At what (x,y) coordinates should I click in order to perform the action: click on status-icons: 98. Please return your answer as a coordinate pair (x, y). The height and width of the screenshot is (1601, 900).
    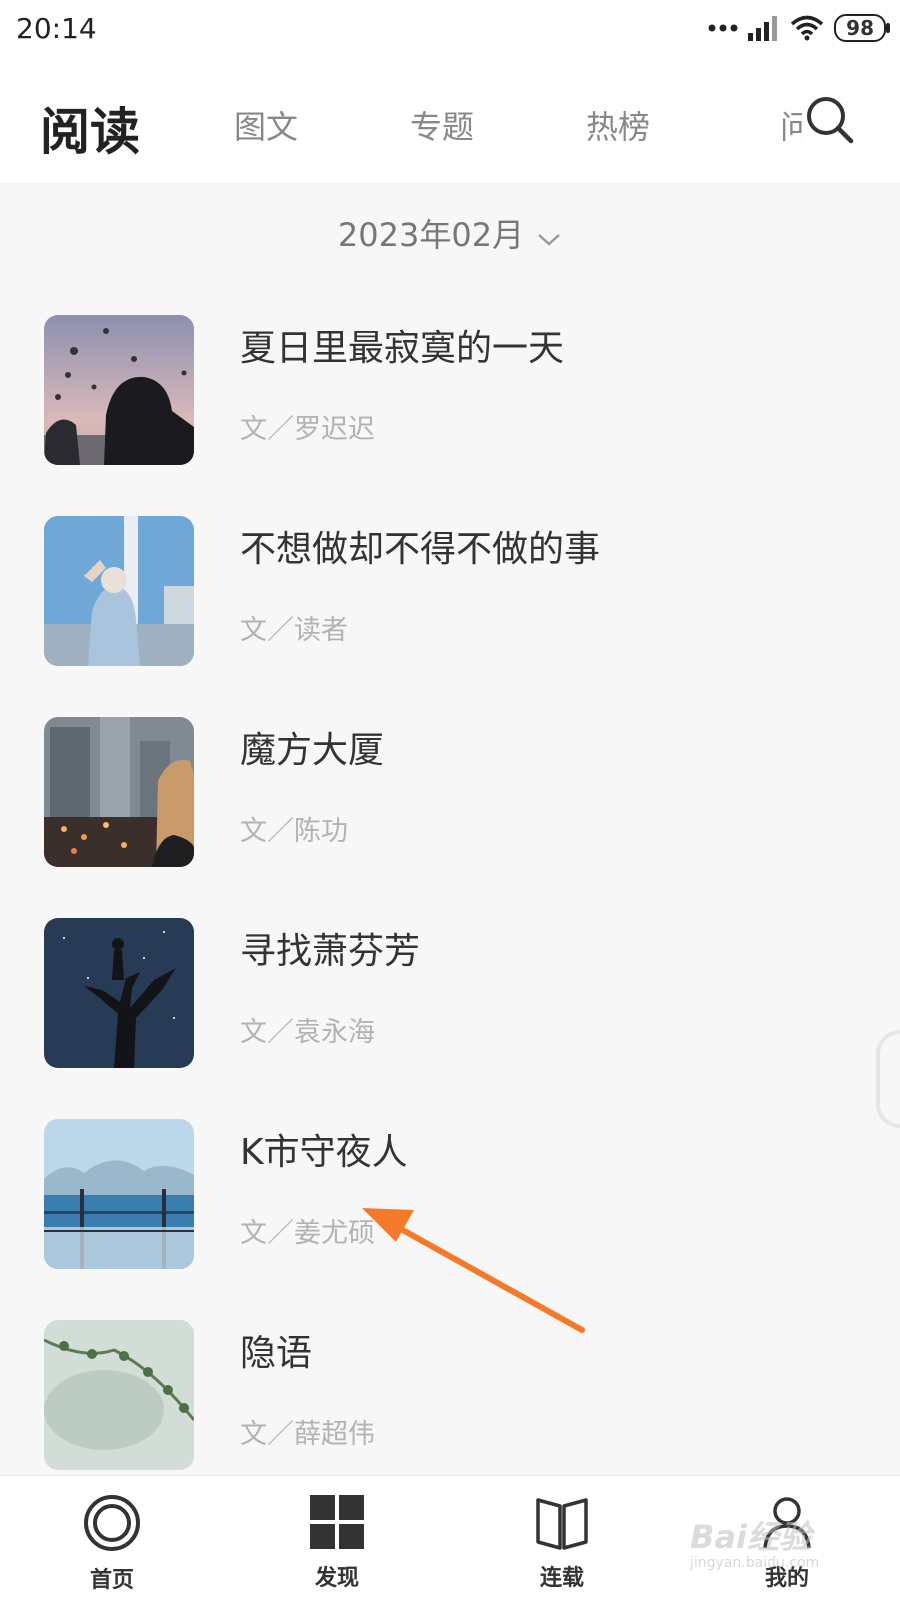
    Looking at the image, I should click on (799, 28).